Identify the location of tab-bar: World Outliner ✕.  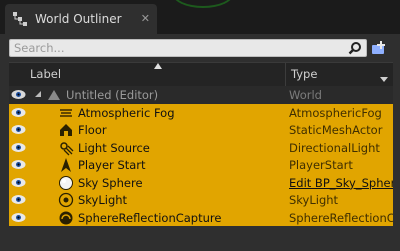
(200, 17).